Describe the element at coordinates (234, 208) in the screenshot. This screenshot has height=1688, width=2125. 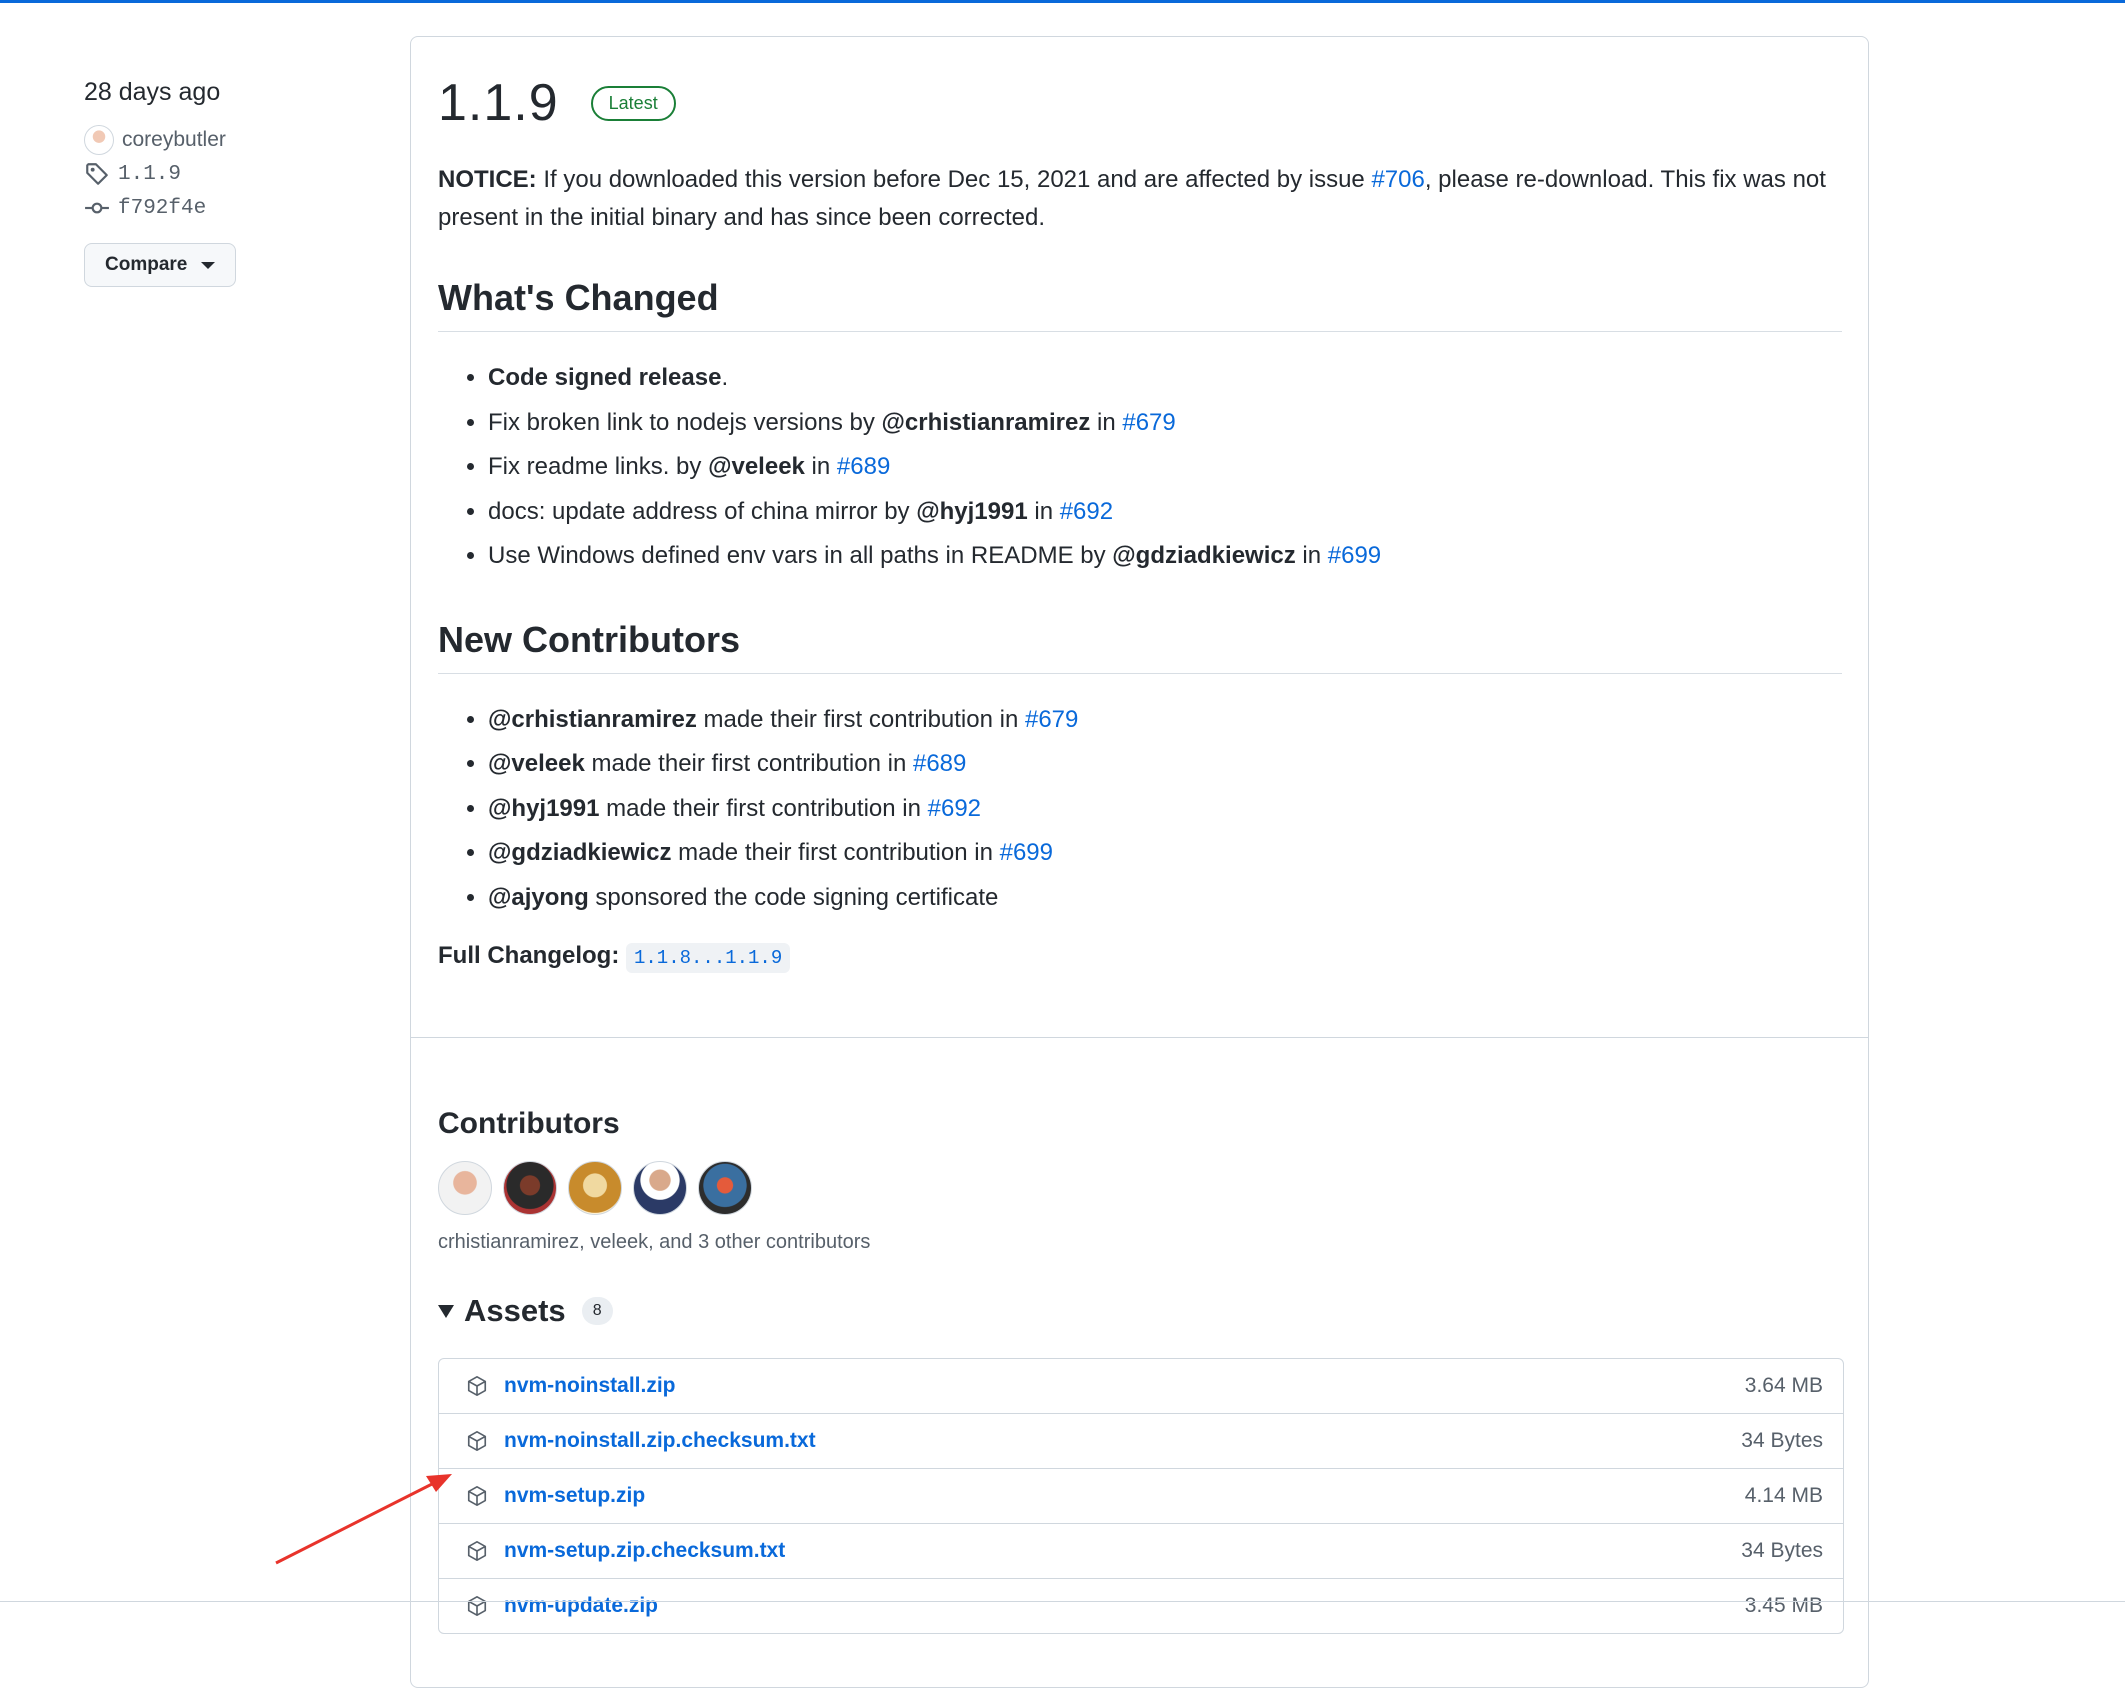
I see `commit-row: f792f4e` at that location.